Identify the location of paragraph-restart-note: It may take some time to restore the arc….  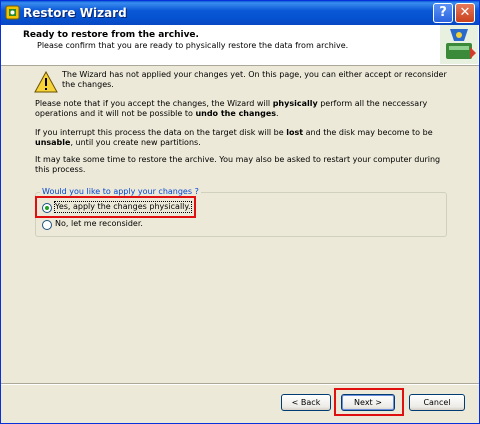
(238, 164).